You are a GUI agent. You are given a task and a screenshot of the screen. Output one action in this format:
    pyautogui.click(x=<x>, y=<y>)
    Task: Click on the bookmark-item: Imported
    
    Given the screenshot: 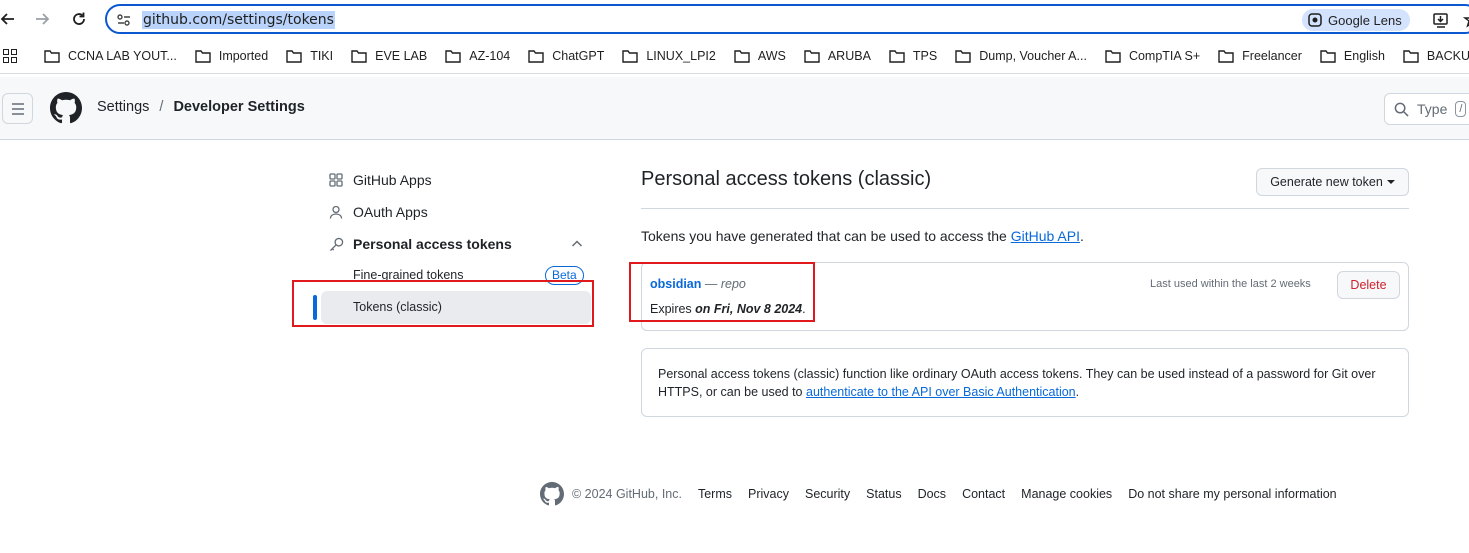 What is the action you would take?
    pyautogui.click(x=231, y=56)
    